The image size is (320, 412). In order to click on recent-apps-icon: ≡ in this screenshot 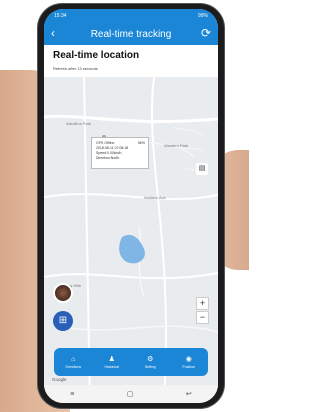, I will do `click(72, 394)`.